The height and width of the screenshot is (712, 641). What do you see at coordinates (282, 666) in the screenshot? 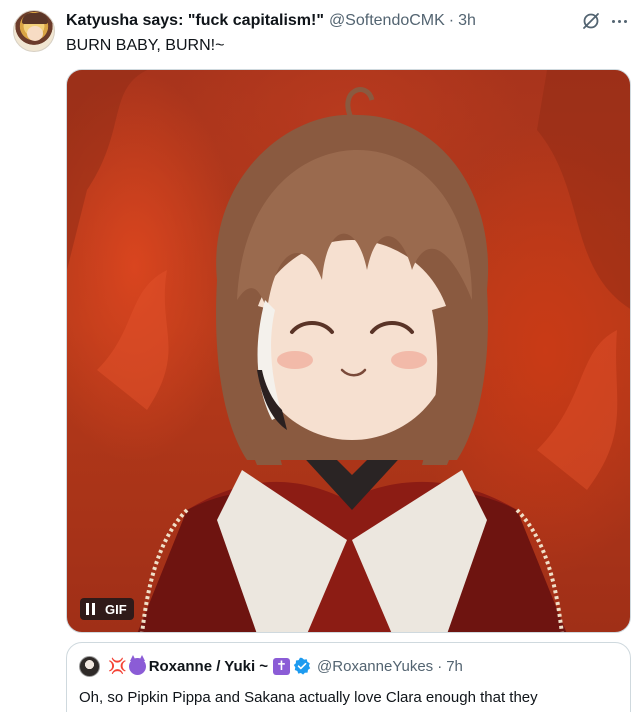
I see `cross-emoji: ✝` at bounding box center [282, 666].